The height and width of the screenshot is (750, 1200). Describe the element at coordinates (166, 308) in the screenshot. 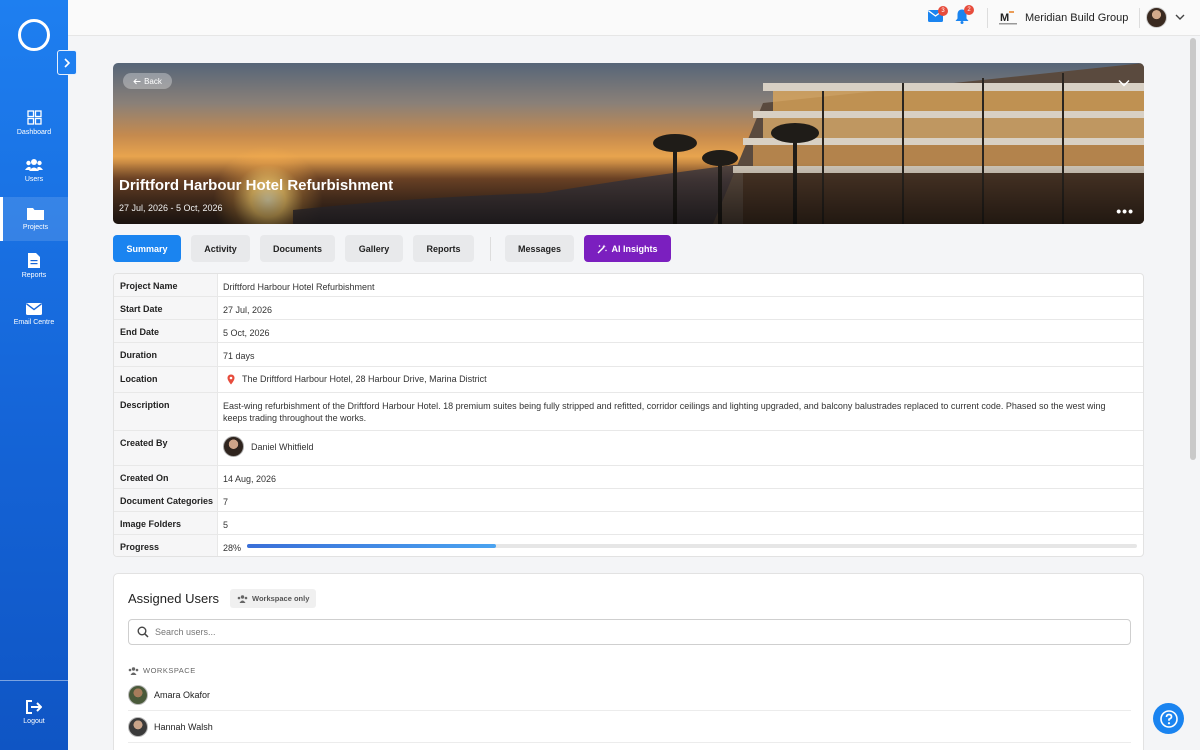

I see `row-label: Start Date` at that location.